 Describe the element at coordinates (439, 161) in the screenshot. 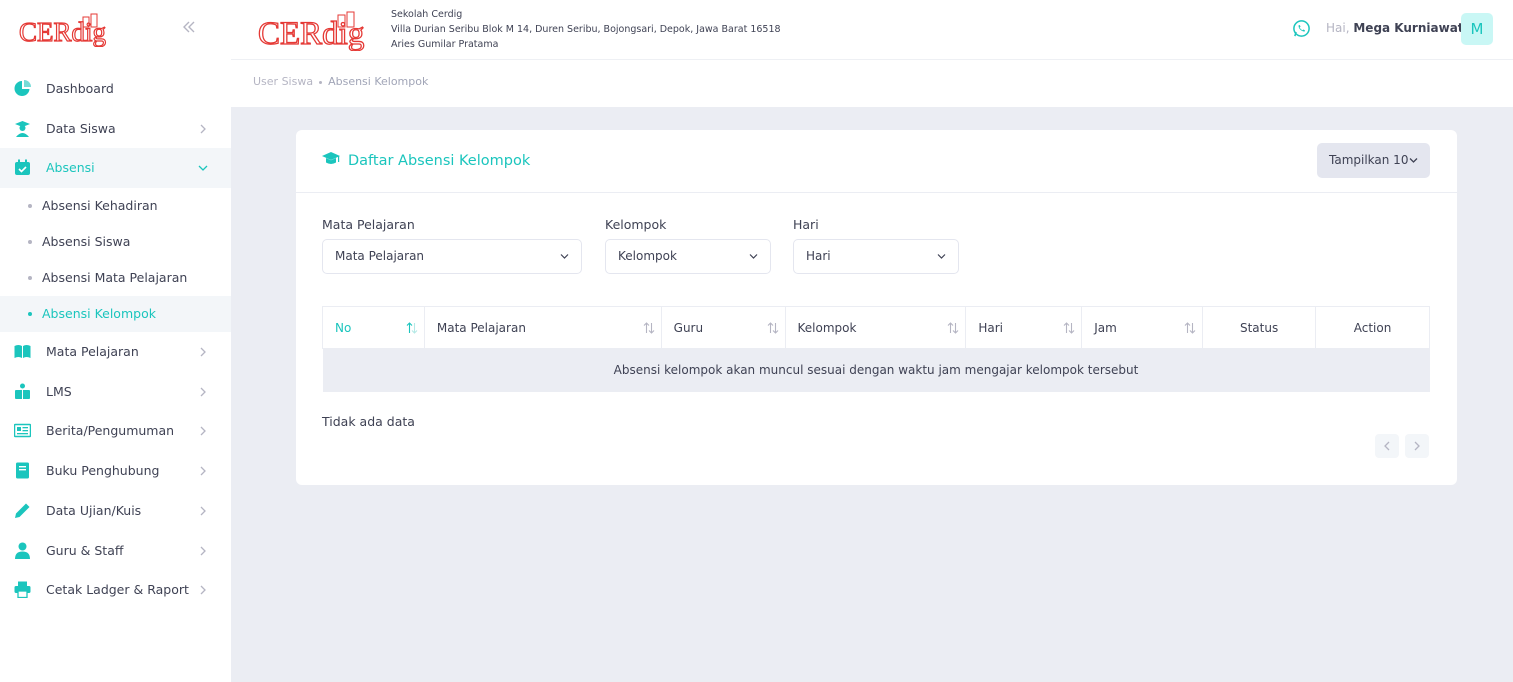

I see `card-title-text: Daftar Absensi Kelompok` at that location.